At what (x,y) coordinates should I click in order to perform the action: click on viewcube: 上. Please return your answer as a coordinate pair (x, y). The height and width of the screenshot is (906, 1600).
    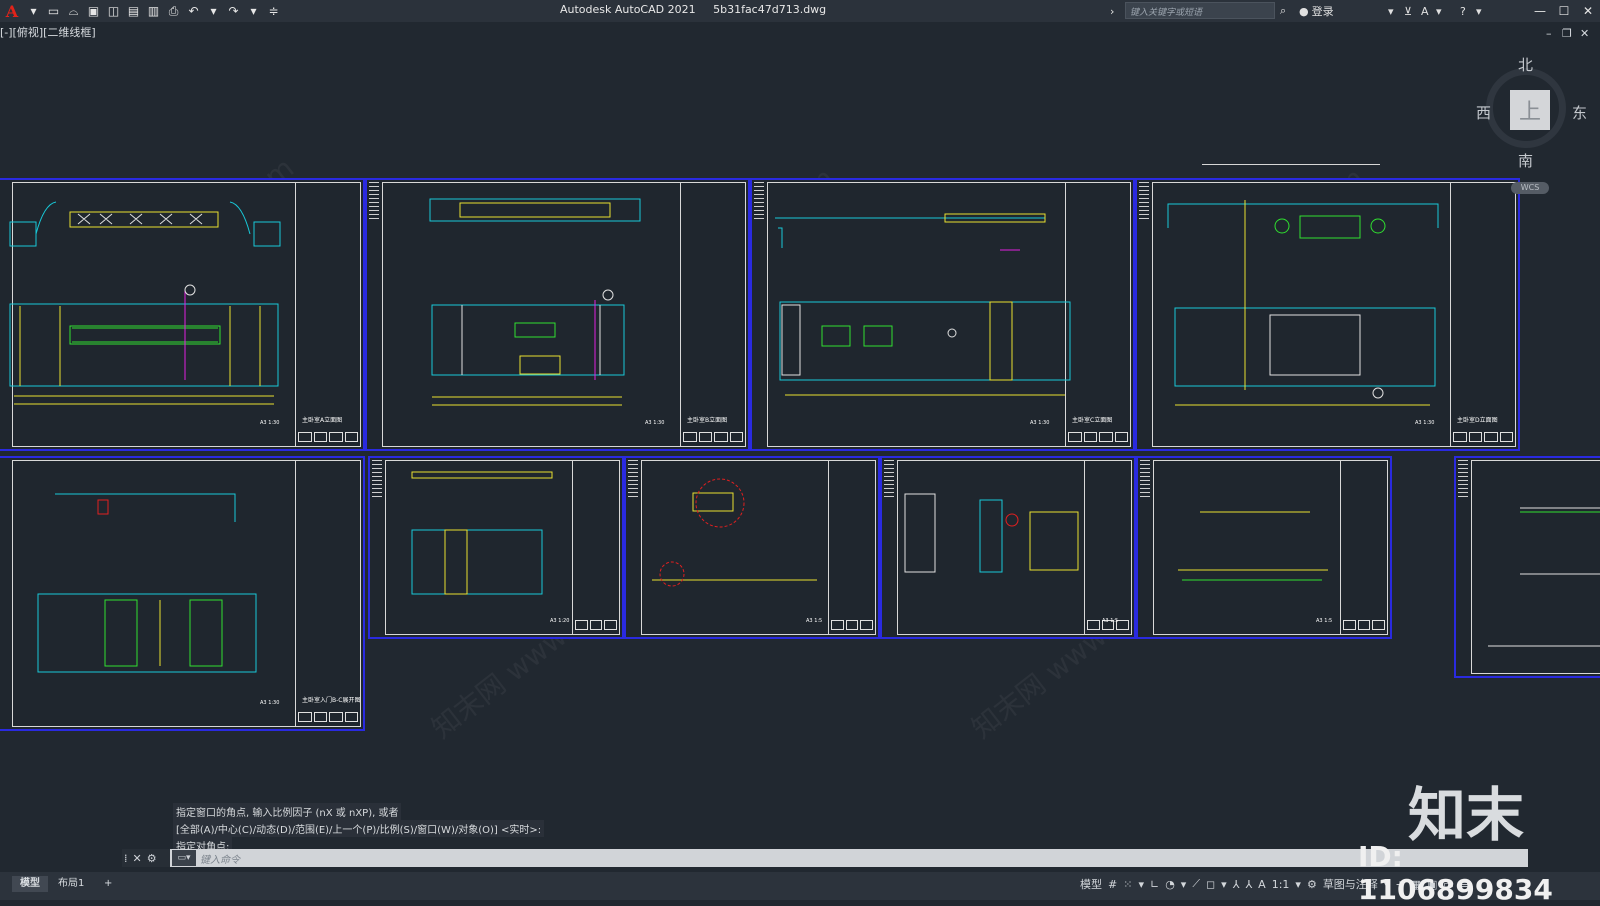
    Looking at the image, I should click on (1530, 110).